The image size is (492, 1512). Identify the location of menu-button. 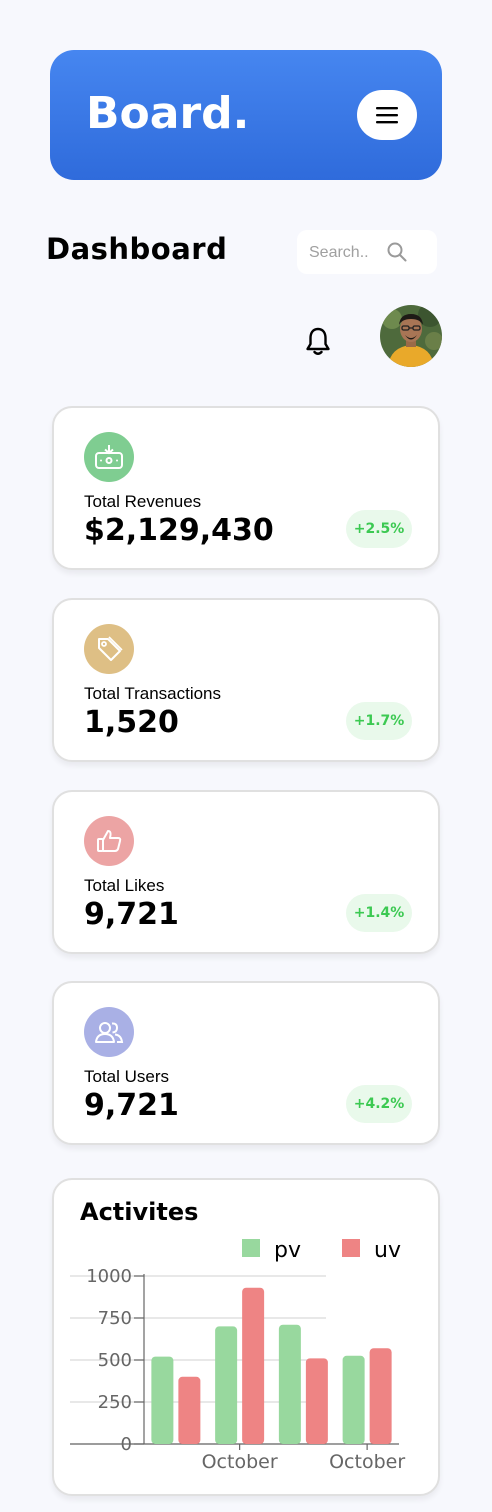
(387, 115).